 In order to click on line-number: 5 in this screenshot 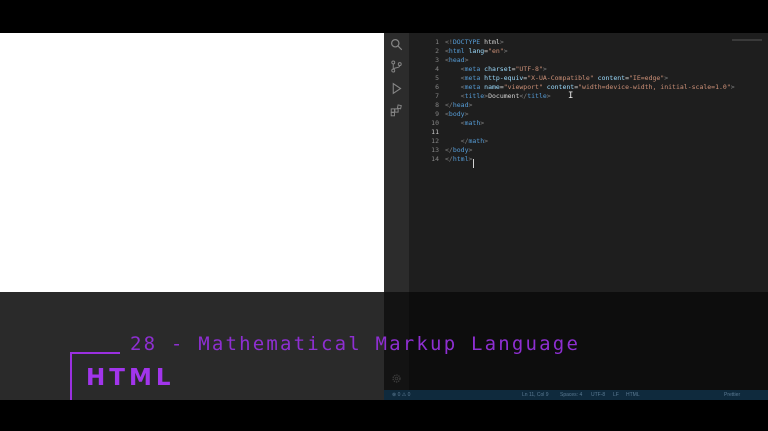, I will do `click(437, 78)`.